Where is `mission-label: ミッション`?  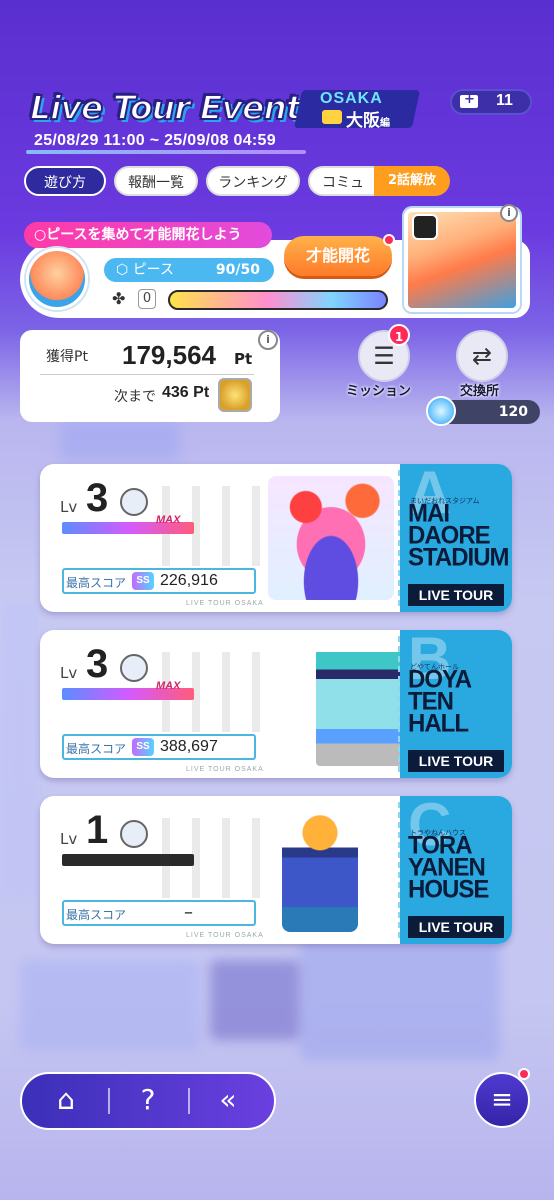
mission-label: ミッション is located at coordinates (379, 391).